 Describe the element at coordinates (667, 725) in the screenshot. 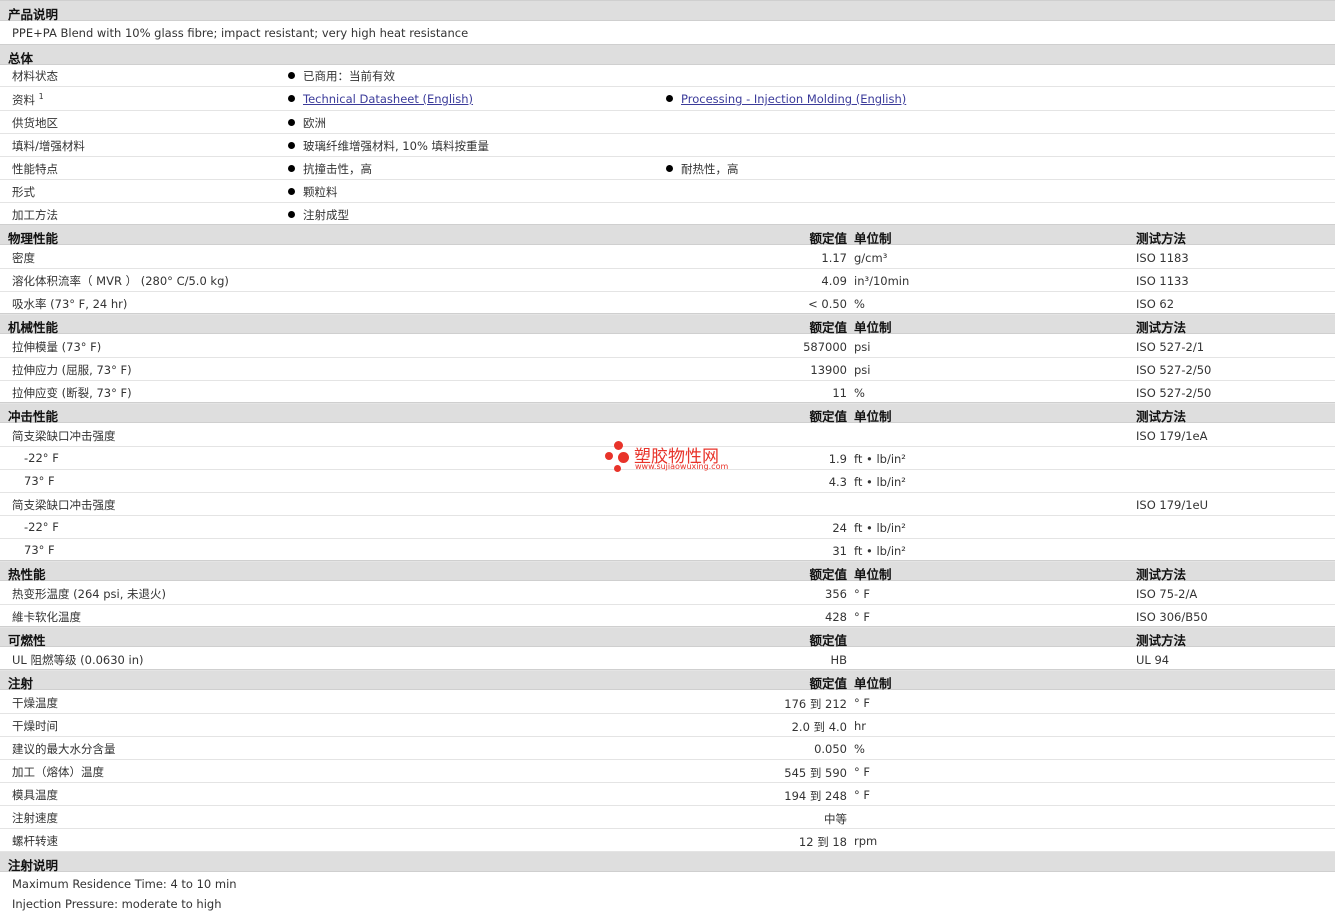

I see `injection-row: 干燥时间 2.0 到 4.0 hr` at that location.